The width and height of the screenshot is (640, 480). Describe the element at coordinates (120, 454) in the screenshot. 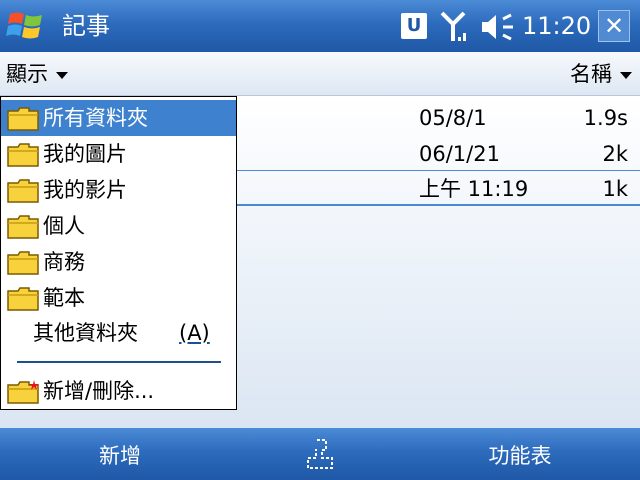

I see `new-softkey: 新增` at that location.